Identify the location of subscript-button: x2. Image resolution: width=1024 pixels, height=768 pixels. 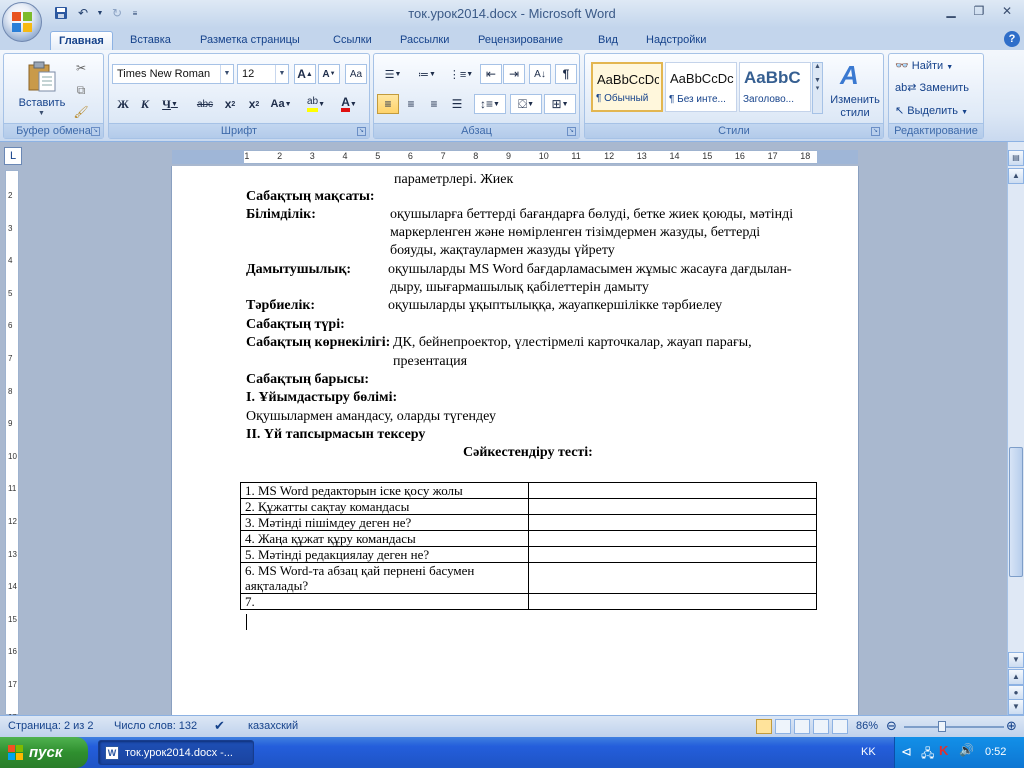
(230, 104).